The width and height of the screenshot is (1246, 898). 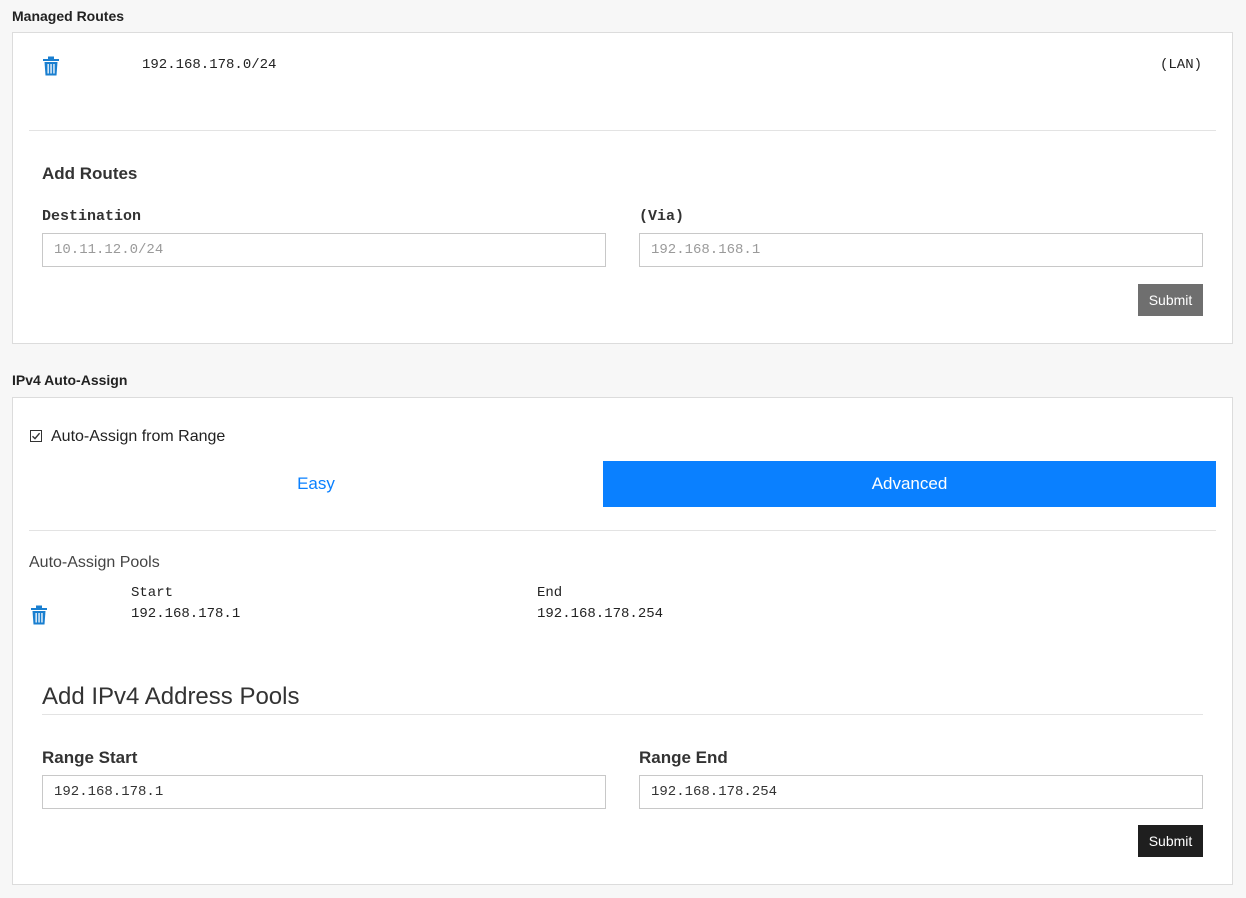 What do you see at coordinates (324, 250) in the screenshot?
I see `destination-input` at bounding box center [324, 250].